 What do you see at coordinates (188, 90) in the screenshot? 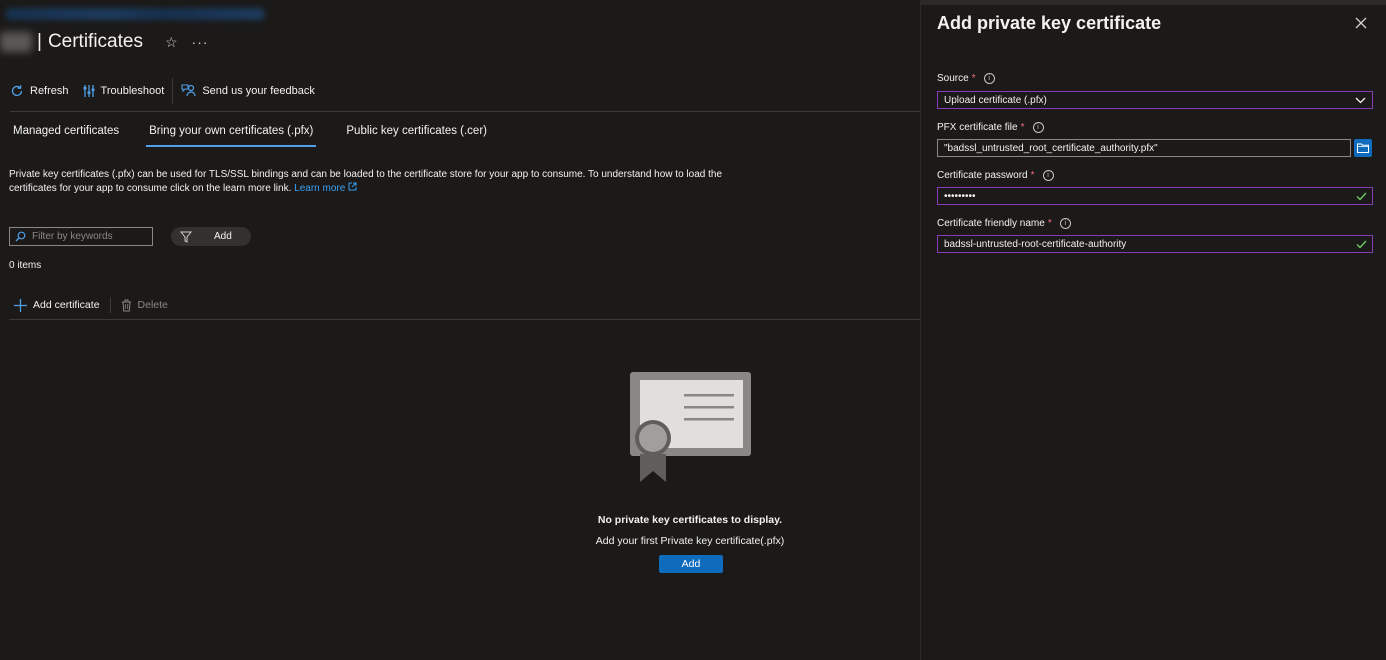
I see `feedback-icon` at bounding box center [188, 90].